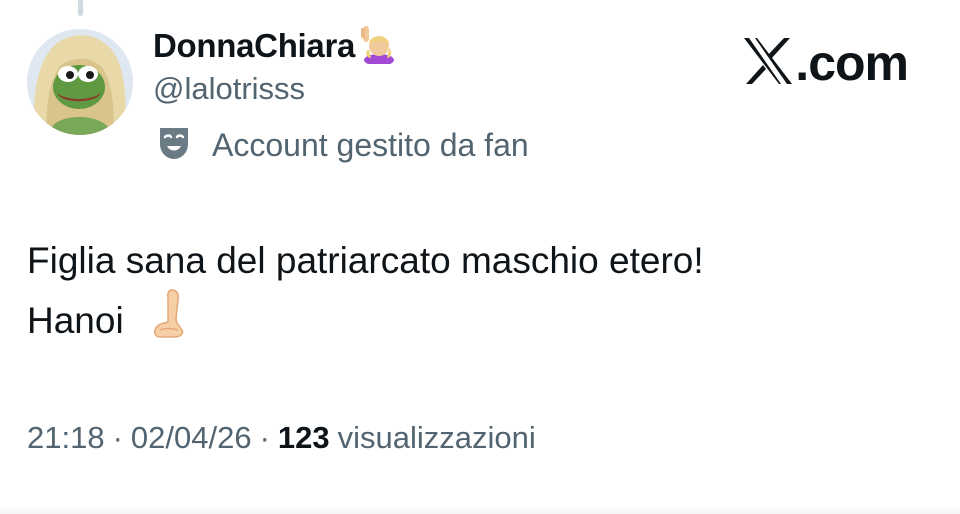  Describe the element at coordinates (229, 89) in the screenshot. I see `author-handle: @lalotrisss` at that location.